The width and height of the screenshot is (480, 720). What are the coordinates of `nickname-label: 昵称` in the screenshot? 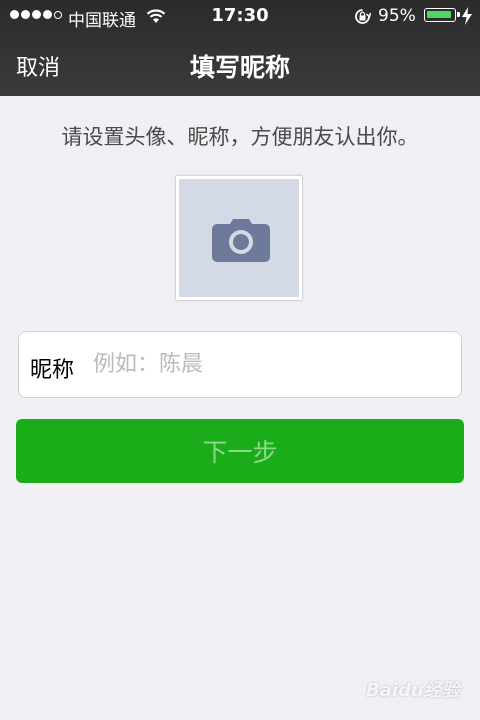 It's located at (52, 370).